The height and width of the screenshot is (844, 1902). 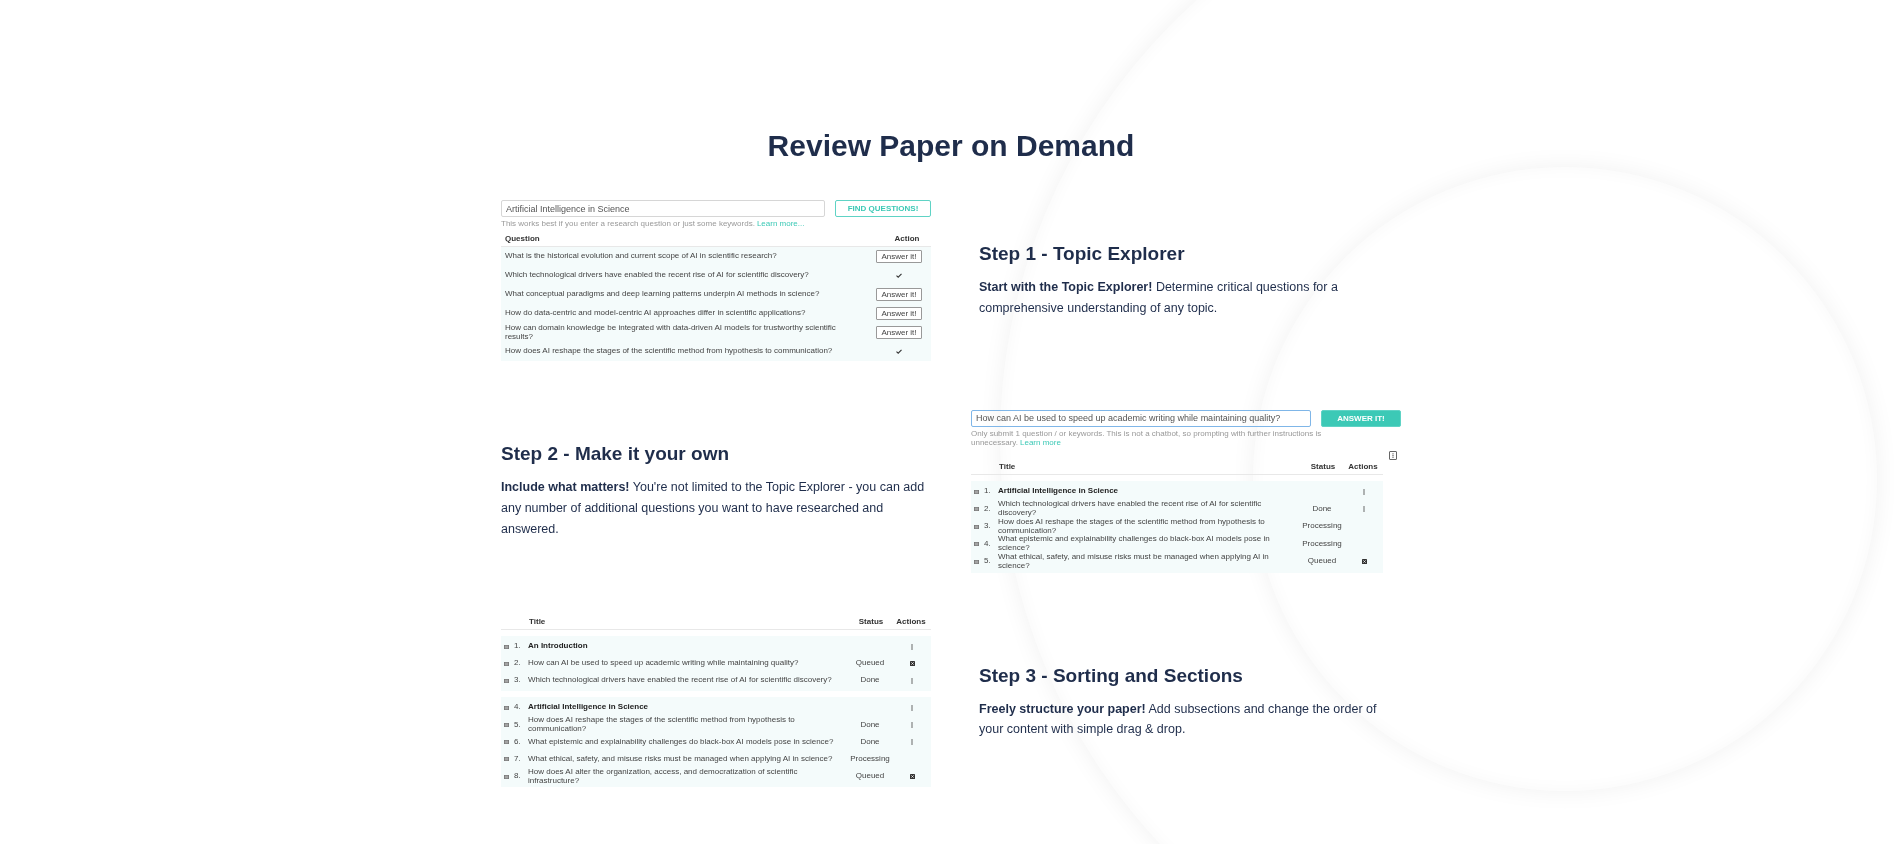 I want to click on more-button, so click(x=1393, y=456).